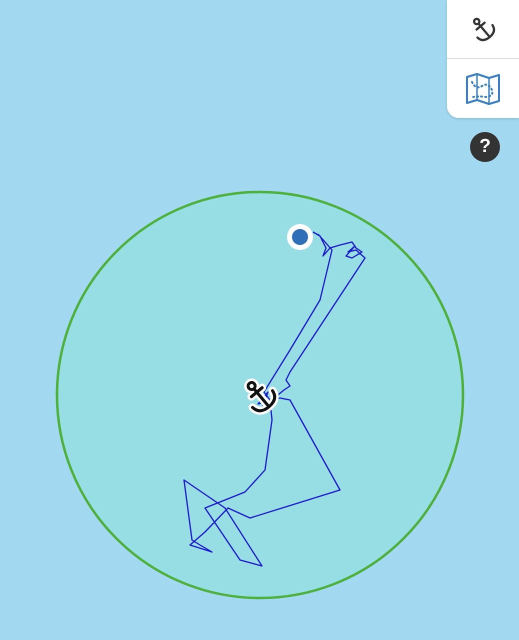  Describe the element at coordinates (300, 237) in the screenshot. I see `boat-marker` at that location.